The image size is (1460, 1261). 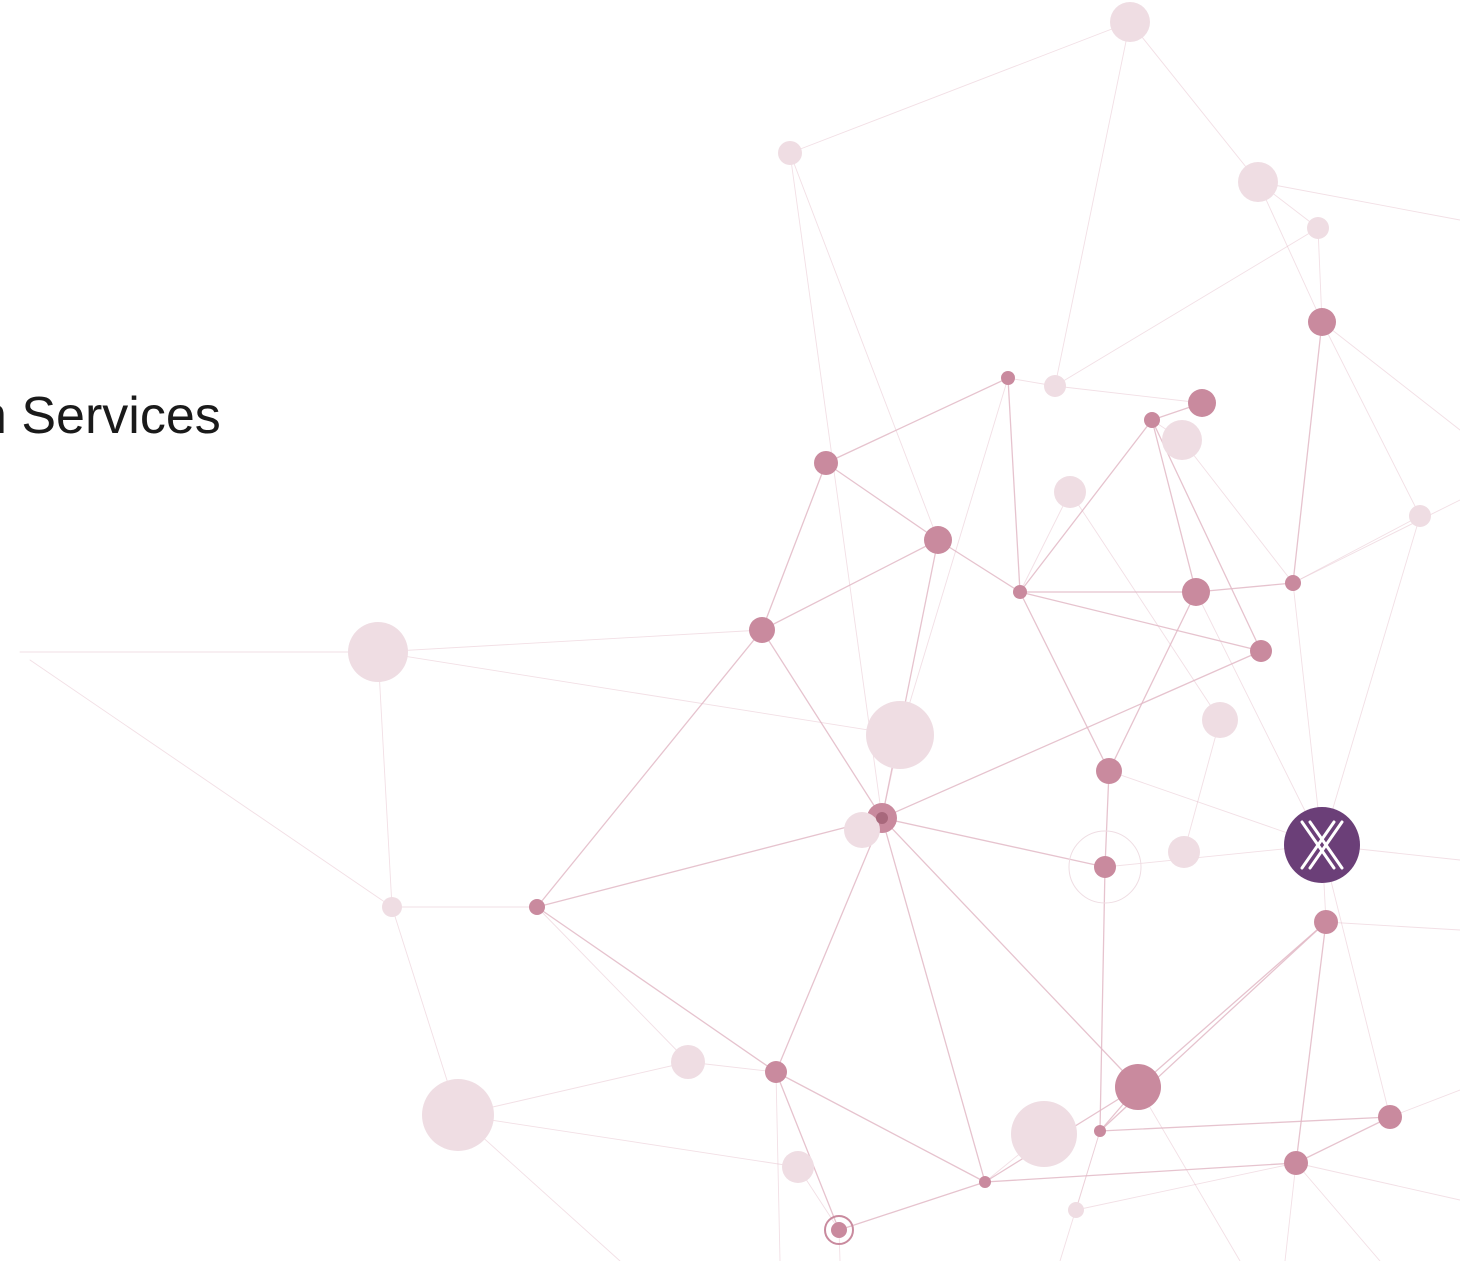 I want to click on x-logo-icon, so click(x=1322, y=845).